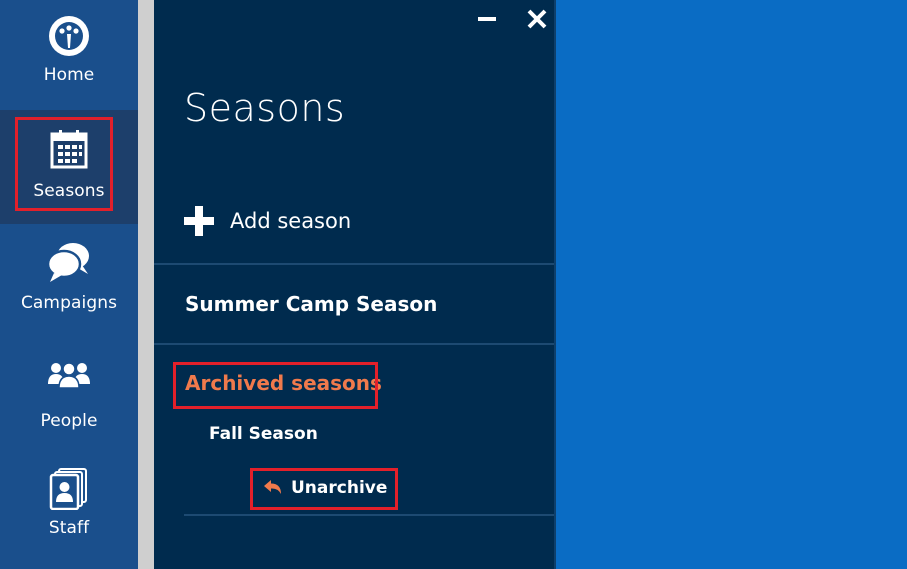 The width and height of the screenshot is (907, 569). What do you see at coordinates (69, 36) in the screenshot?
I see `home-dial-icon` at bounding box center [69, 36].